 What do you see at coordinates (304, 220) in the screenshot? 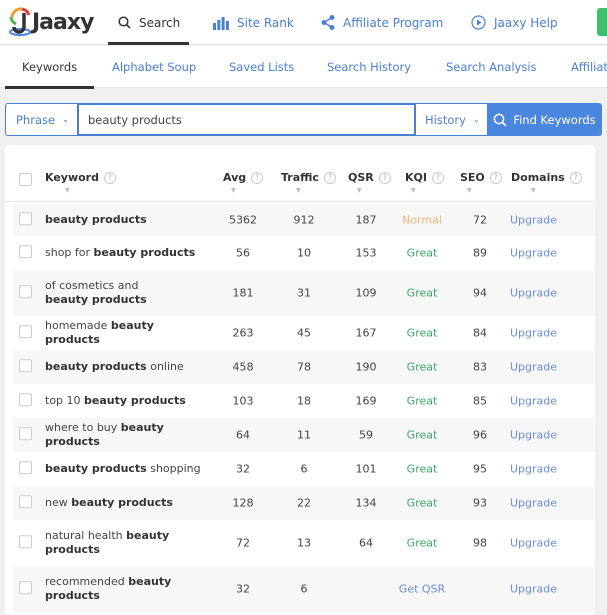
I see `traffic-cell: 912` at bounding box center [304, 220].